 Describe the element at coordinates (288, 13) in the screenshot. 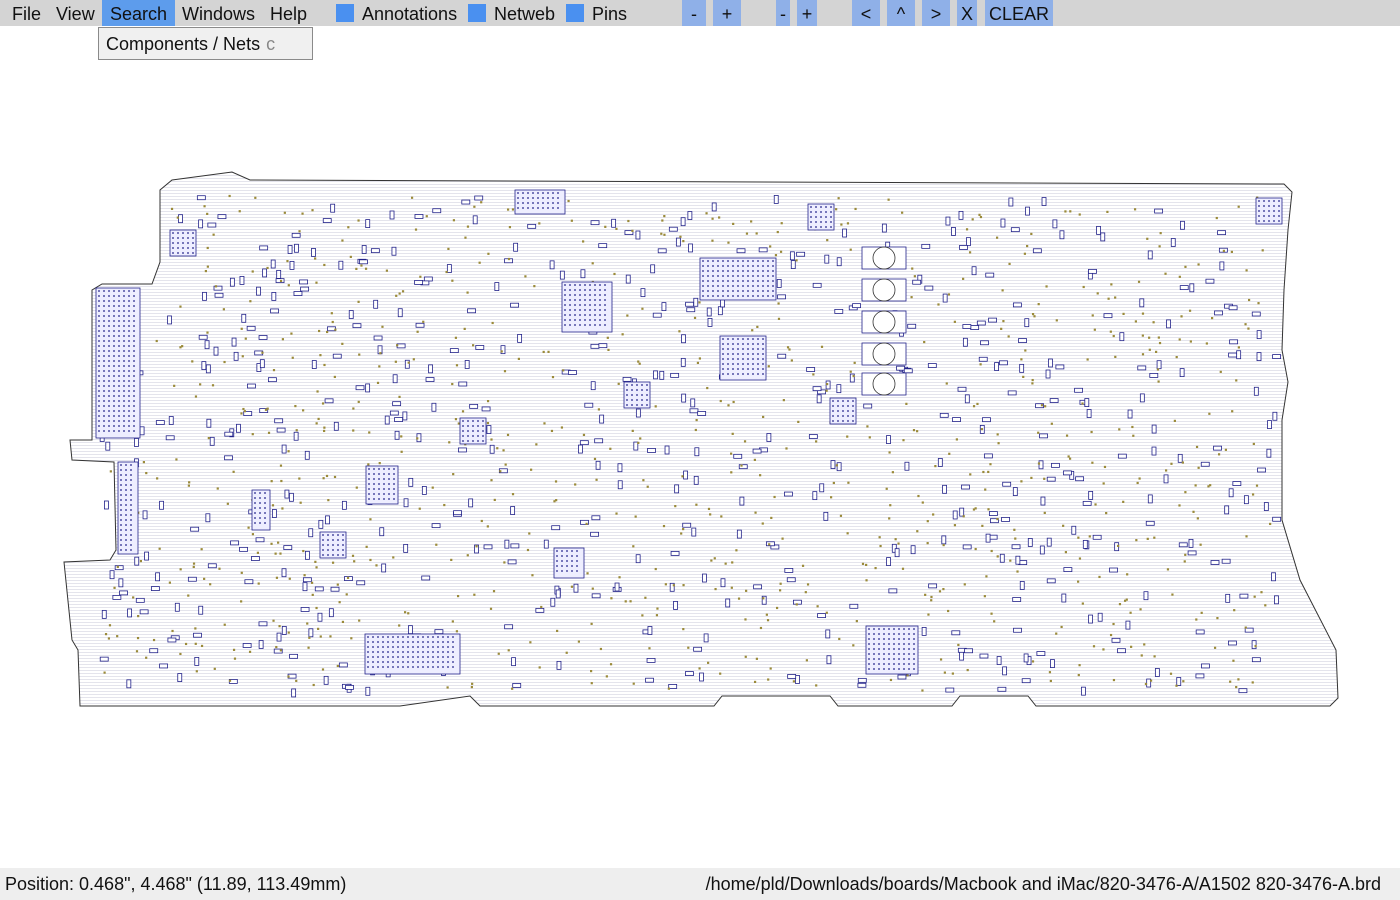

I see `menu-help: Help` at that location.